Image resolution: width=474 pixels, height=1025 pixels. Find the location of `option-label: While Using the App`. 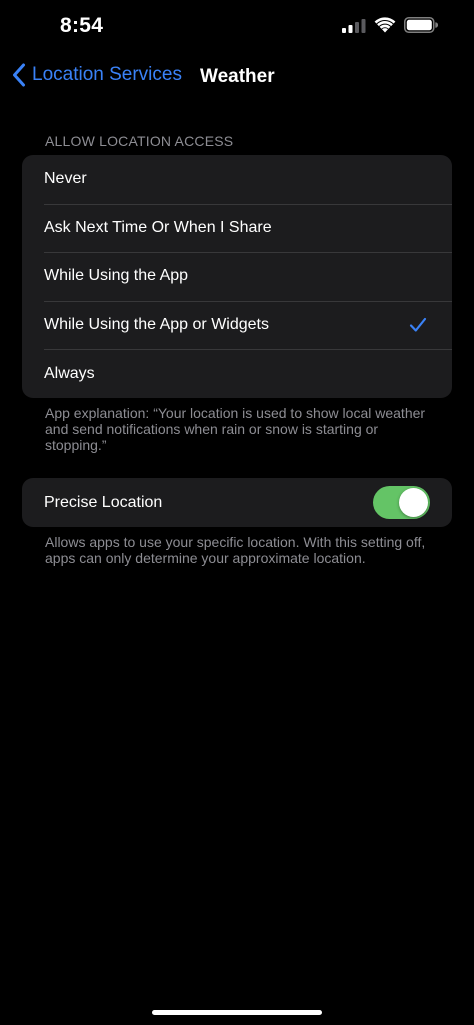

option-label: While Using the App is located at coordinates (116, 276).